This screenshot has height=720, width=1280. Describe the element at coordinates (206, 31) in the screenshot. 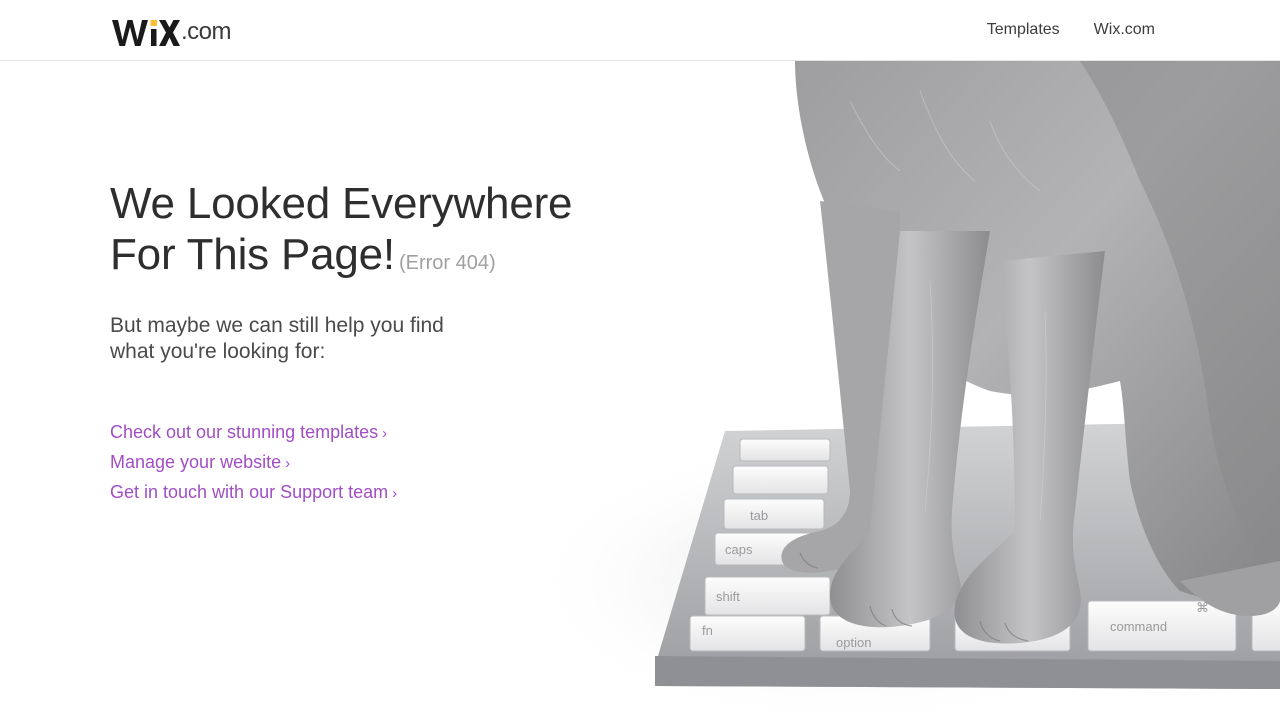

I see `logo-suffix: .com` at that location.